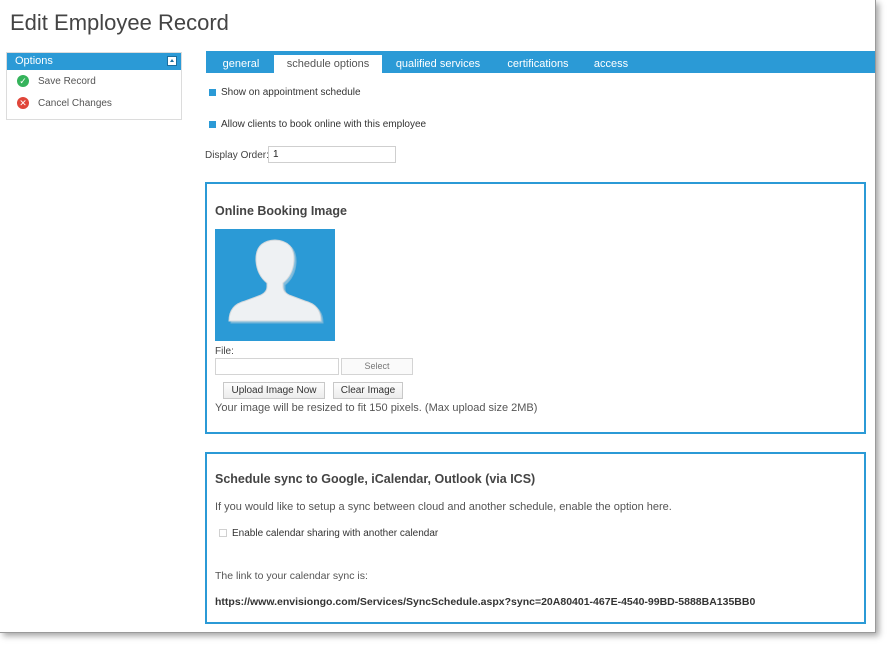 This screenshot has height=645, width=888. I want to click on options-header-label: Options, so click(34, 61).